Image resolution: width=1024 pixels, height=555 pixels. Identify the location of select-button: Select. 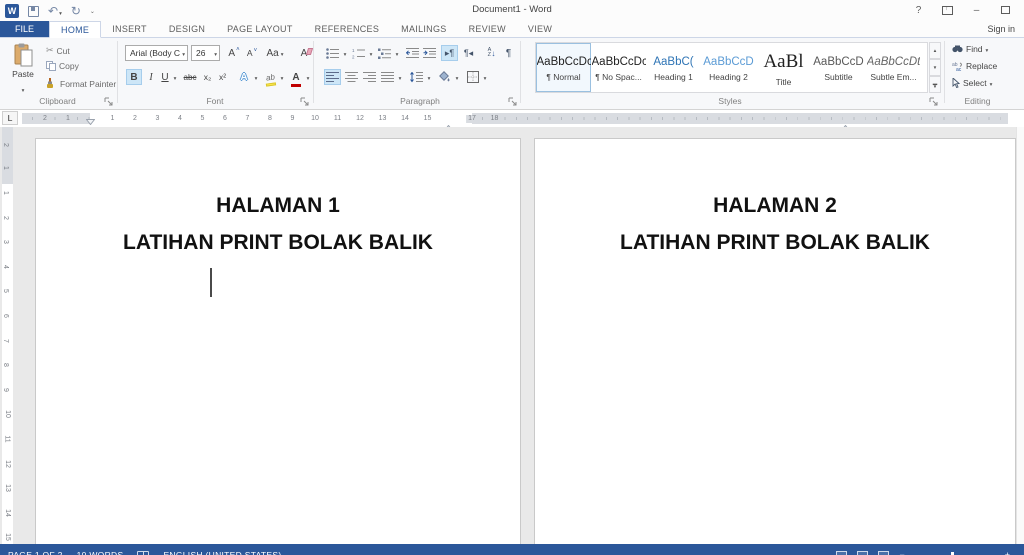
(972, 83).